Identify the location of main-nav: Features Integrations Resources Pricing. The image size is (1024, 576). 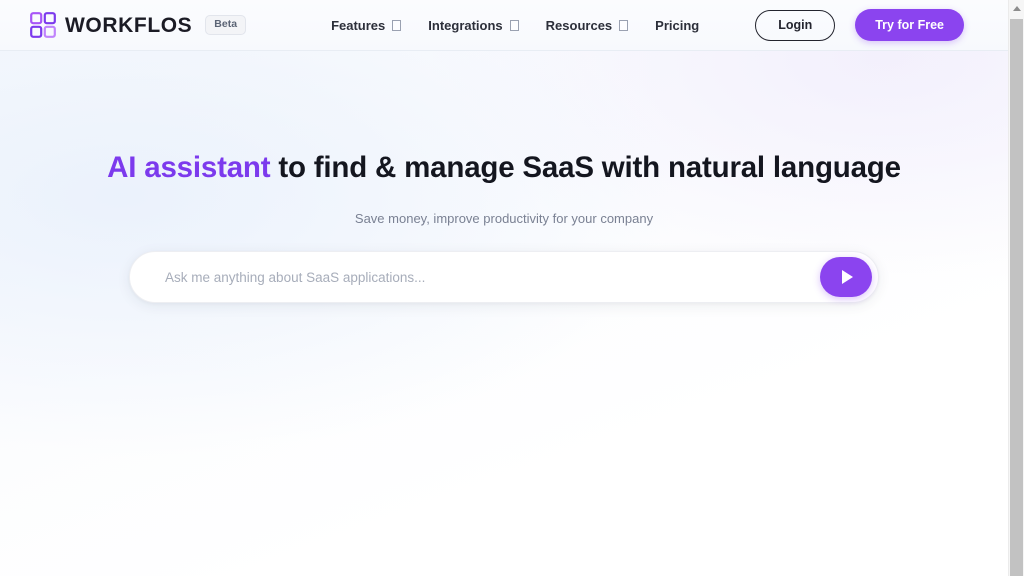
(515, 25).